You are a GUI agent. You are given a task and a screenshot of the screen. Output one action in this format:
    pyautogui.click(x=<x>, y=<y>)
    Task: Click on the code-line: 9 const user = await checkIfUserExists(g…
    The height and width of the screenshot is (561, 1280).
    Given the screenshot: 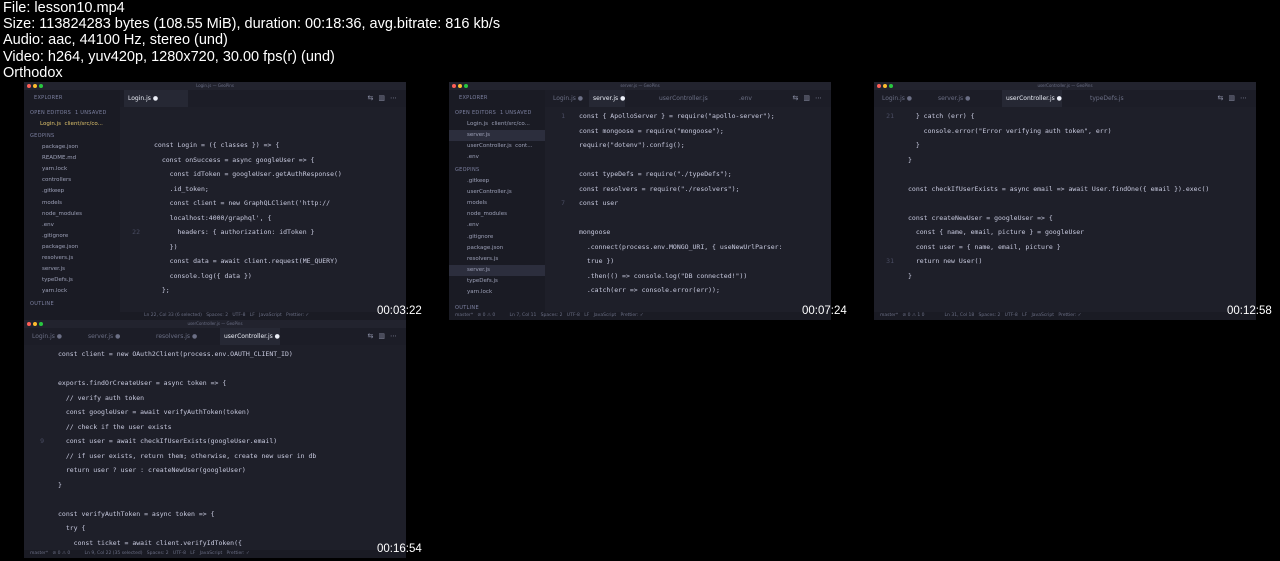 What is the action you would take?
    pyautogui.click(x=150, y=441)
    